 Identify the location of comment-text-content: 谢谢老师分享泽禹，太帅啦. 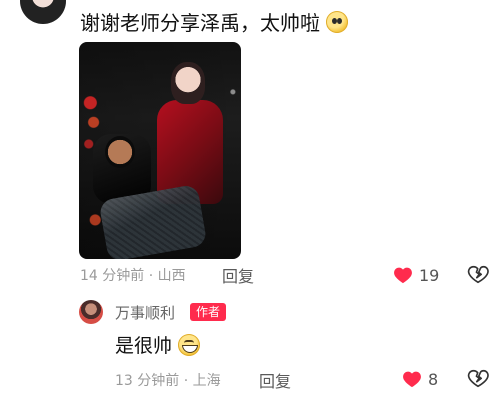
(200, 23).